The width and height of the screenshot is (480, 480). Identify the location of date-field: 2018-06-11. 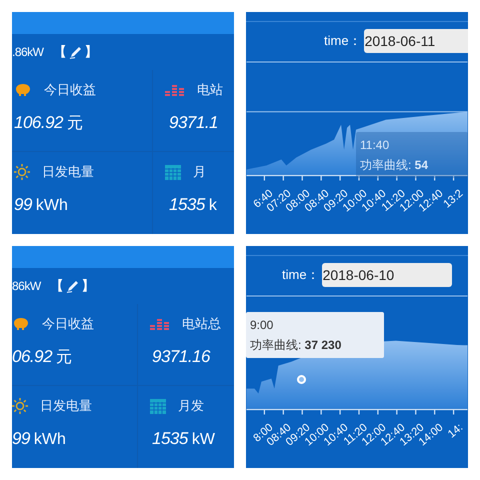
(416, 40).